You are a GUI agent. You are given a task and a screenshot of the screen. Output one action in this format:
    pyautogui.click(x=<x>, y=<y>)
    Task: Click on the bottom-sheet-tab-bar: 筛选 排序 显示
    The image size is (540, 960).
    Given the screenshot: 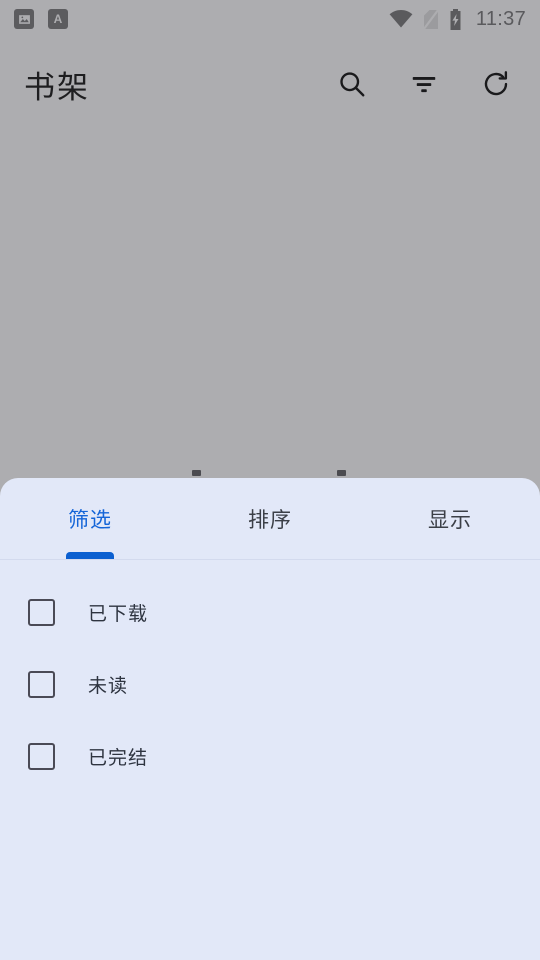 What is the action you would take?
    pyautogui.click(x=270, y=519)
    